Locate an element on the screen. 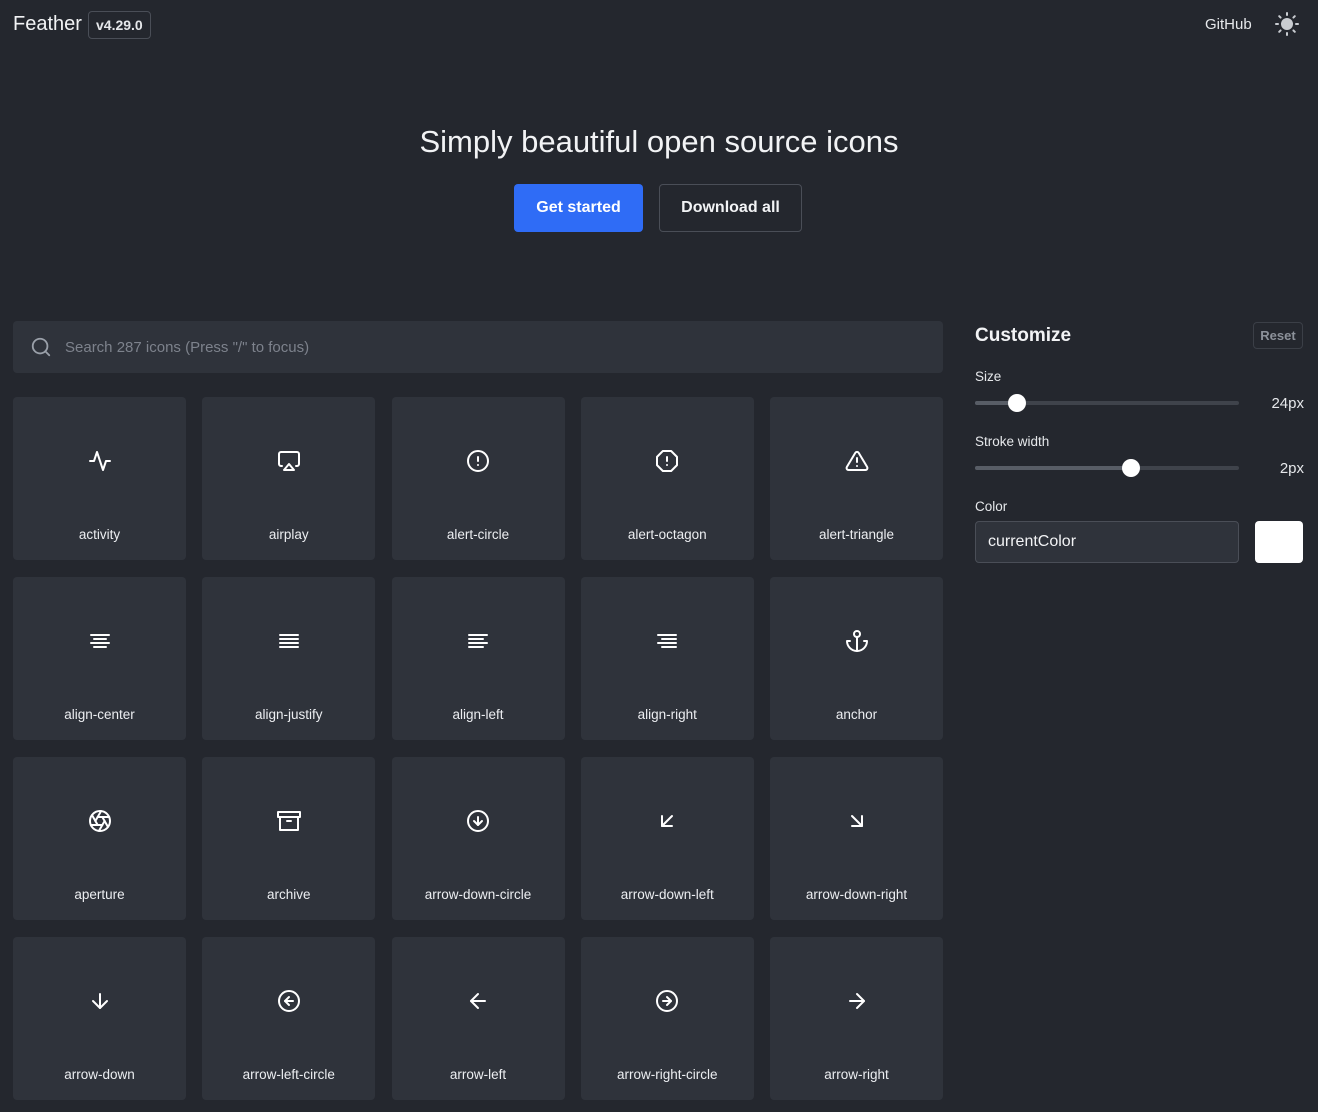 Image resolution: width=1318 pixels, height=1112 pixels. github-link: GitHub is located at coordinates (1228, 24).